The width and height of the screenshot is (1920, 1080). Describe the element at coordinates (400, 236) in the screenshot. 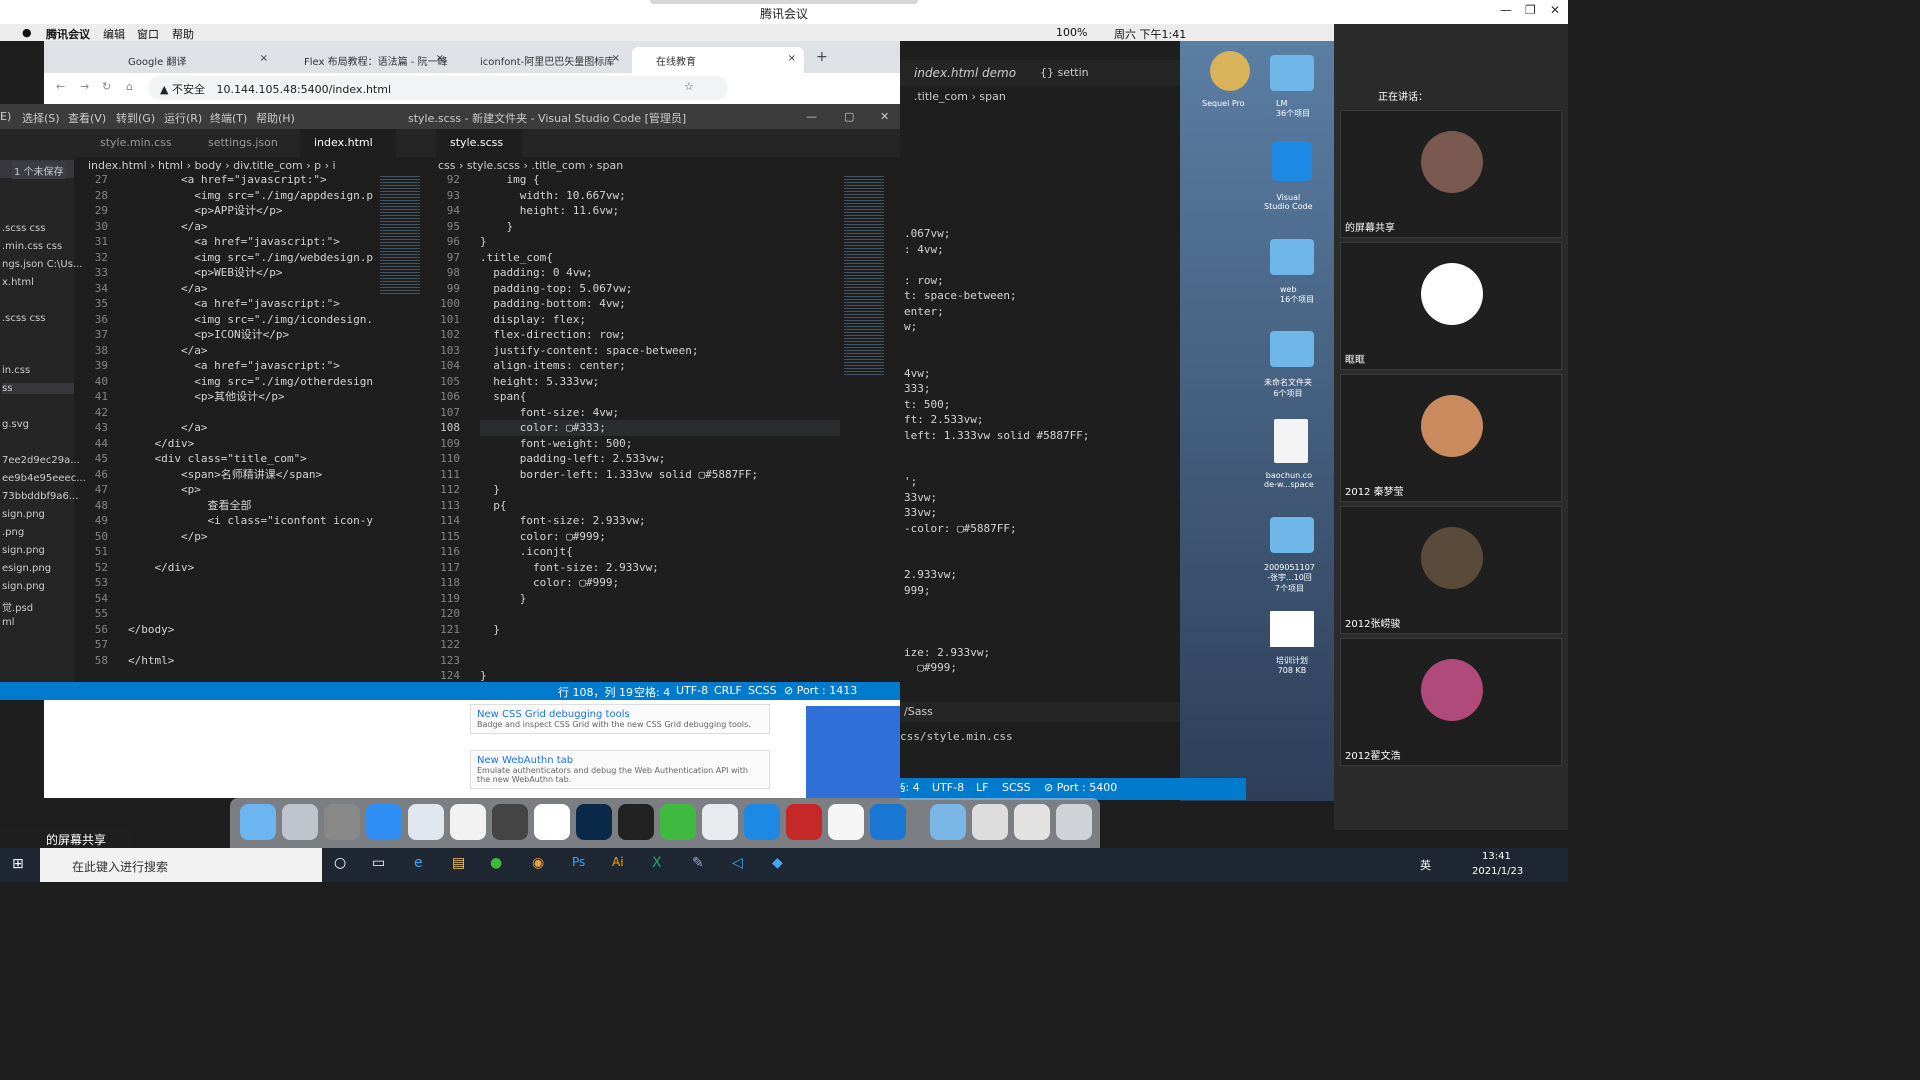

I see `minimap-left` at that location.